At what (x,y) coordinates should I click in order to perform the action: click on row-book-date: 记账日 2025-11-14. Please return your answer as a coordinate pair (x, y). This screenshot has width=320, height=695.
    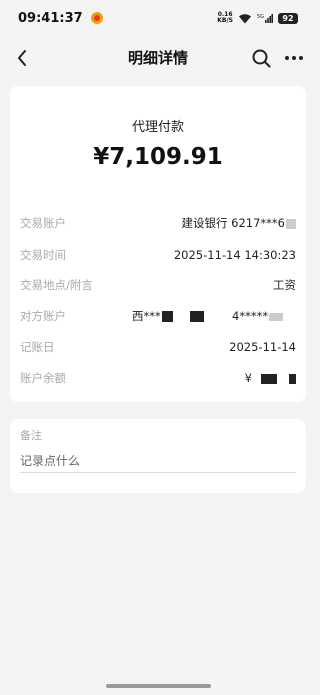
    Looking at the image, I should click on (158, 347).